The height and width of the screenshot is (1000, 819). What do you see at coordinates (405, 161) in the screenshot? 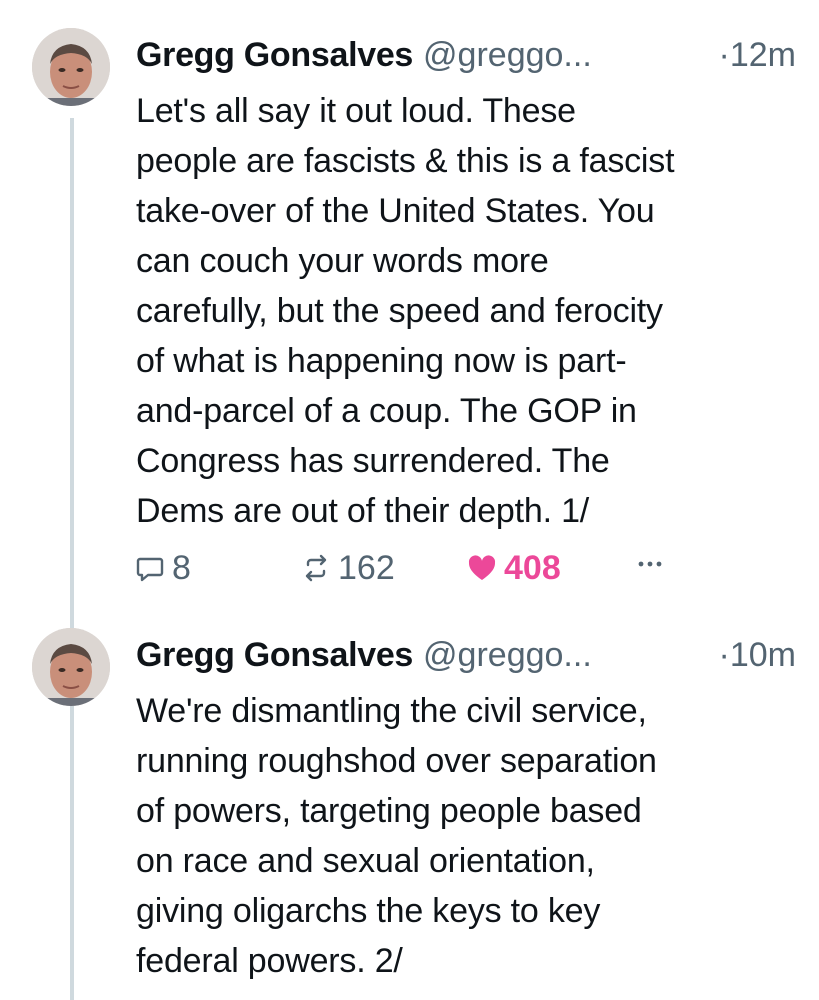
I see `post-text-line: people are fascists & this is a fascist` at bounding box center [405, 161].